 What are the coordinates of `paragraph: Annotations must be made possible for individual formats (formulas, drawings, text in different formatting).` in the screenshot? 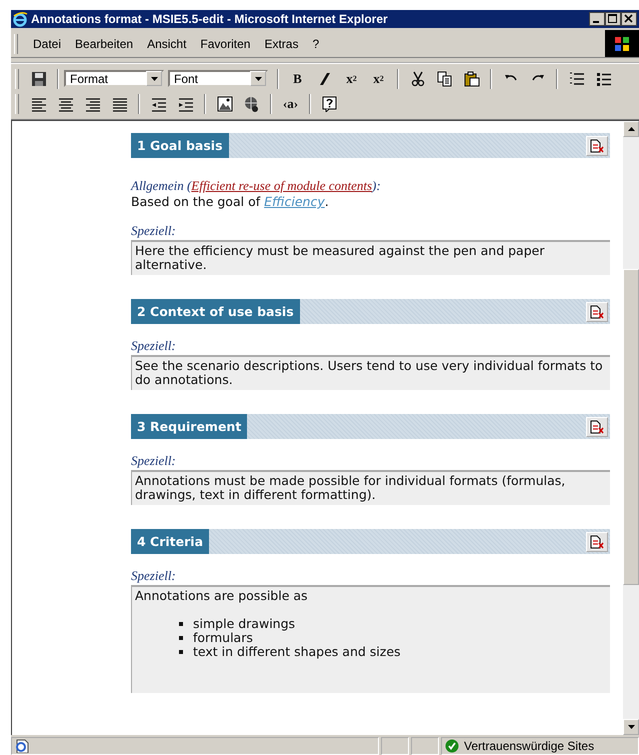 It's located at (350, 488).